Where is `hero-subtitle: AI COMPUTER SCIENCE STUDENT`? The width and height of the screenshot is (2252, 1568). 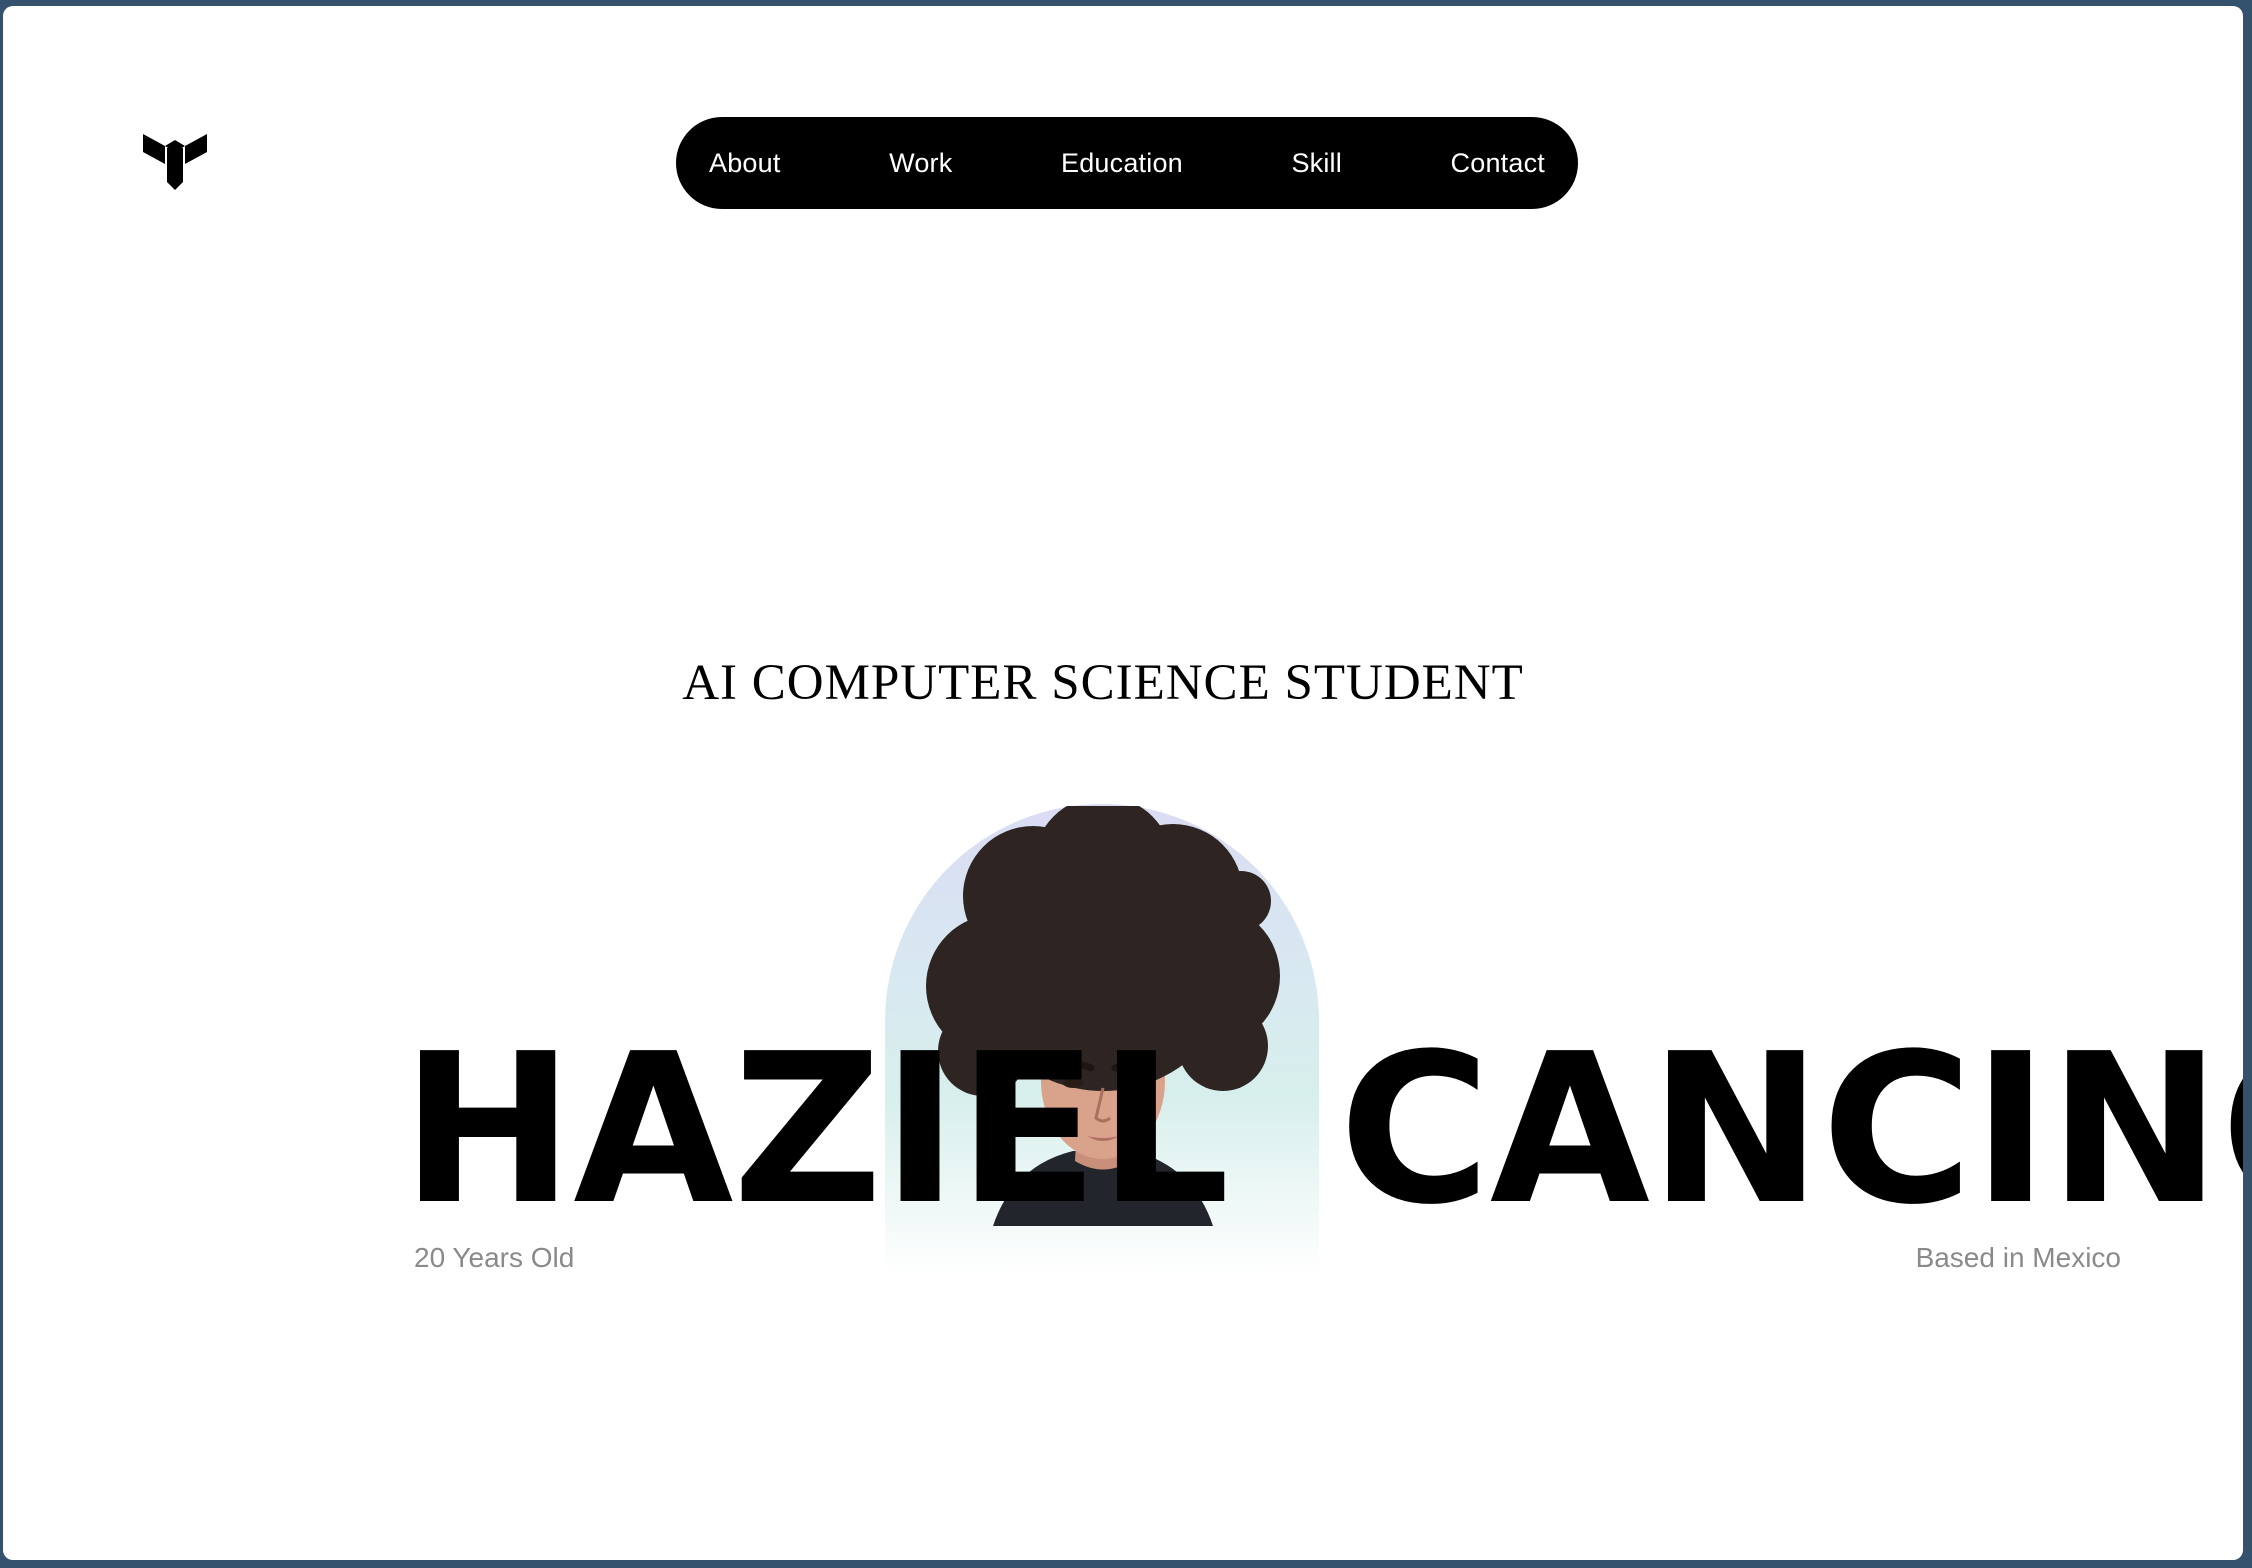
hero-subtitle: AI COMPUTER SCIENCE STUDENT is located at coordinates (1103, 683).